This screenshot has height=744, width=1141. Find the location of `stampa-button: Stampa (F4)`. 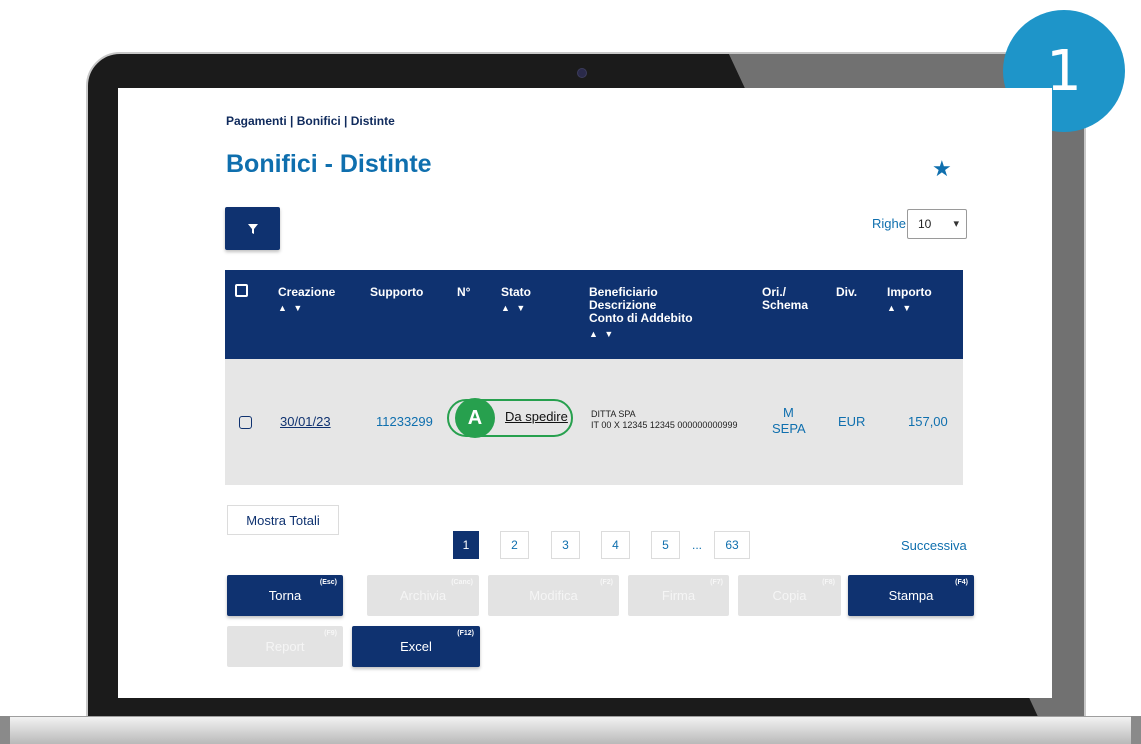

stampa-button: Stampa (F4) is located at coordinates (911, 595).